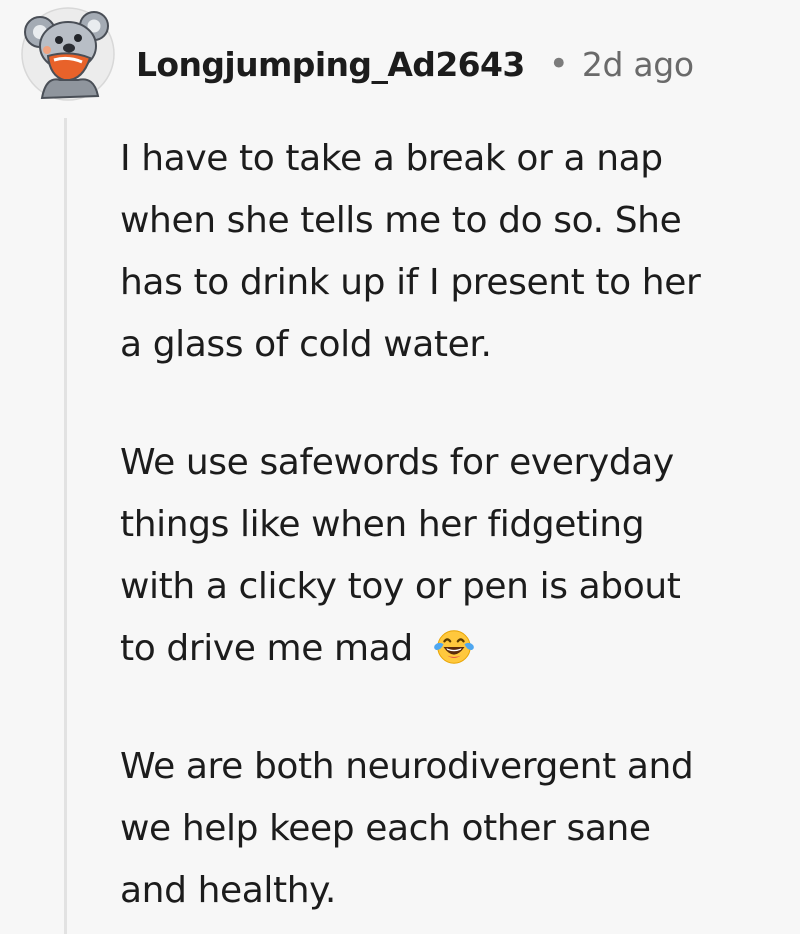 This screenshot has height=934, width=800. What do you see at coordinates (400, 586) in the screenshot?
I see `text-line: with a clicky toy or pen is about` at bounding box center [400, 586].